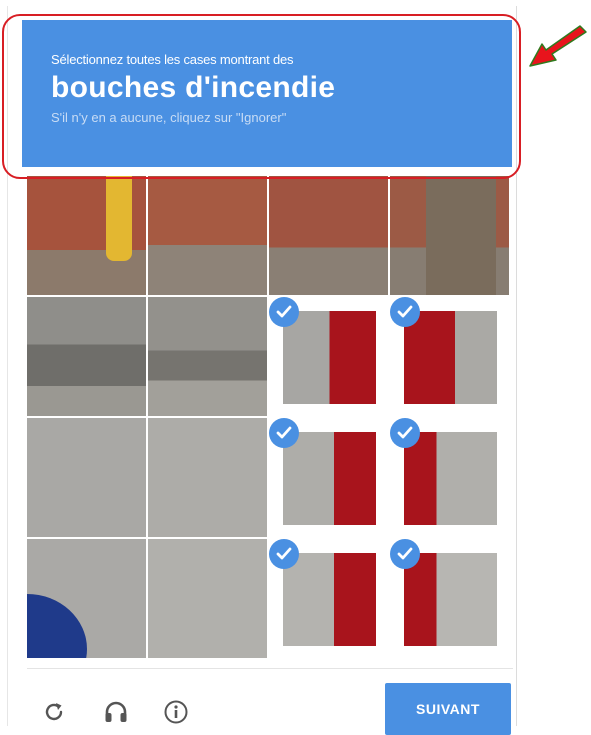 The width and height of the screenshot is (591, 735). I want to click on reload-icon, so click(54, 712).